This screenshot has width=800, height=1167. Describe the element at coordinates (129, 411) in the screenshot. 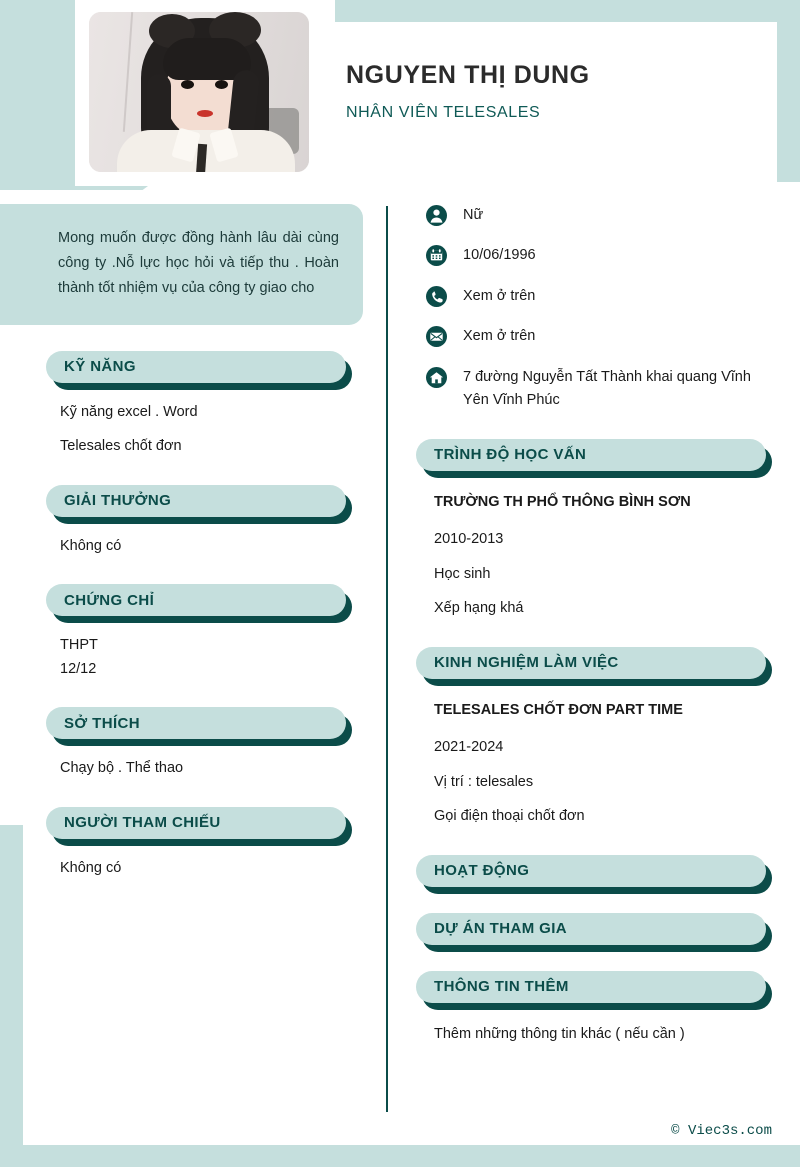

I see `list-item: Kỹ năng excel . Word` at that location.